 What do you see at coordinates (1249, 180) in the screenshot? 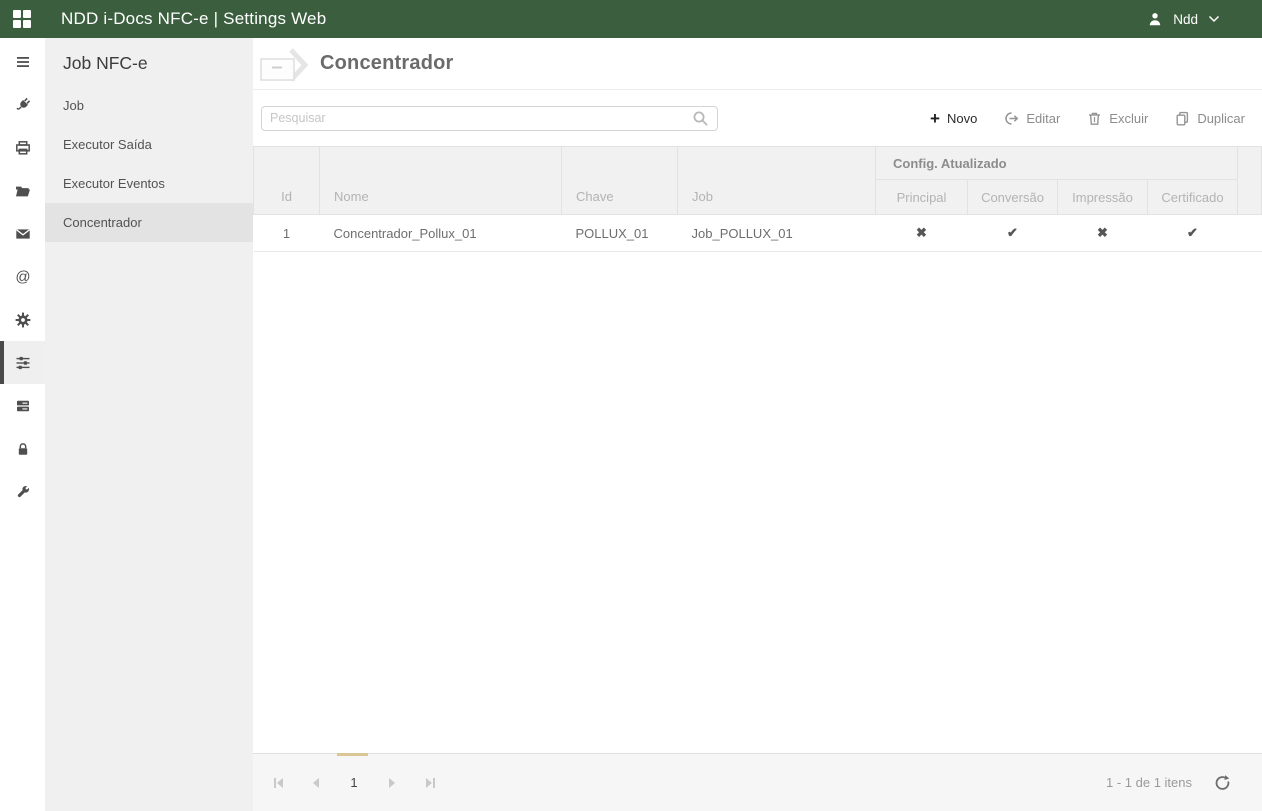
I see `column-header-filler` at bounding box center [1249, 180].